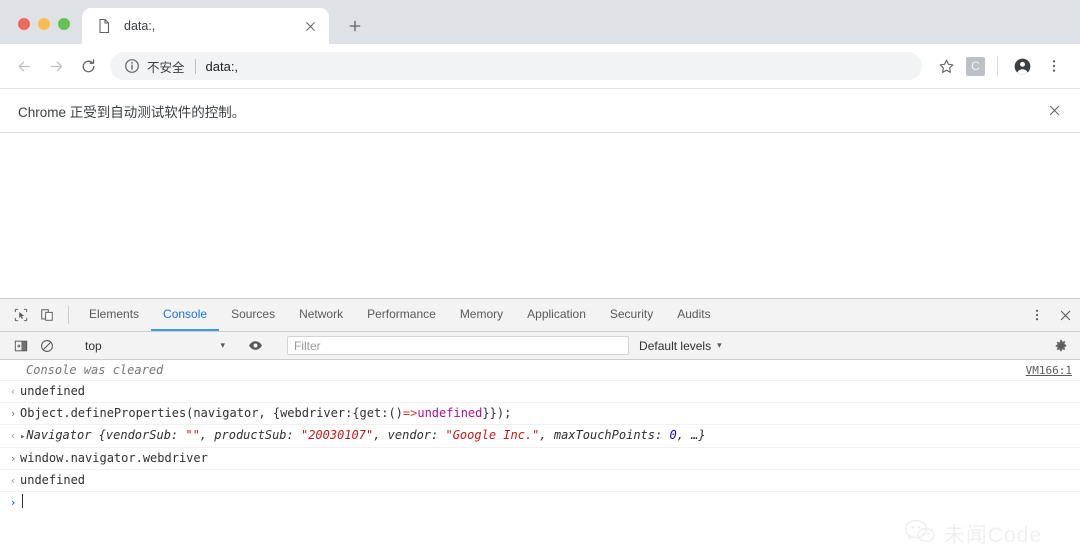  I want to click on console-sidebar-icon, so click(21, 346).